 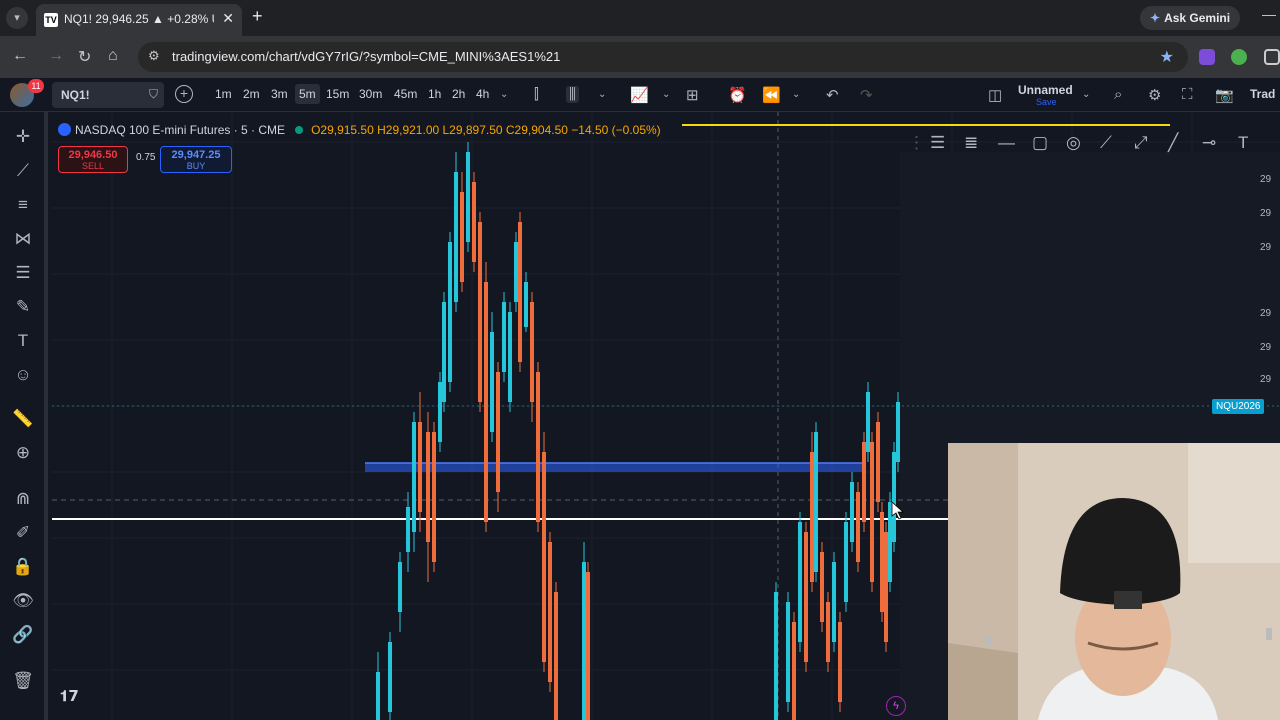 I want to click on trend-line-icon: ╱, so click(x=1173, y=143).